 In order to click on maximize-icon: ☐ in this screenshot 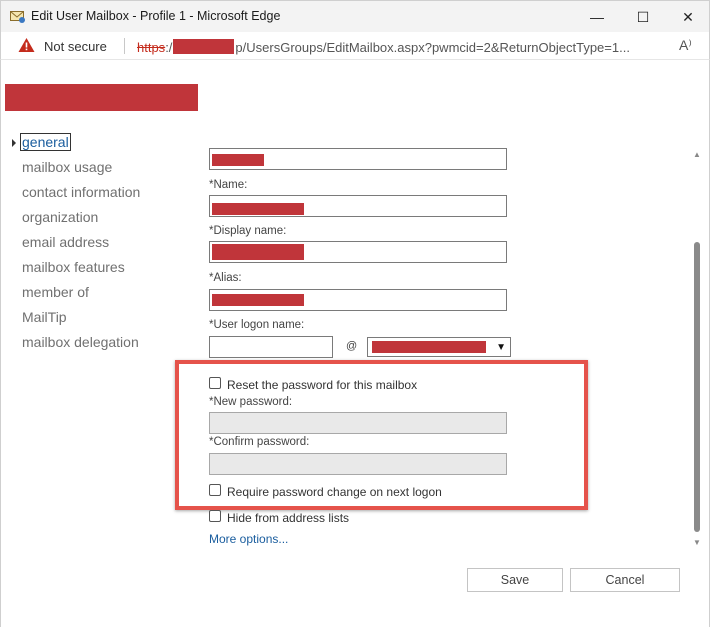, I will do `click(643, 16)`.